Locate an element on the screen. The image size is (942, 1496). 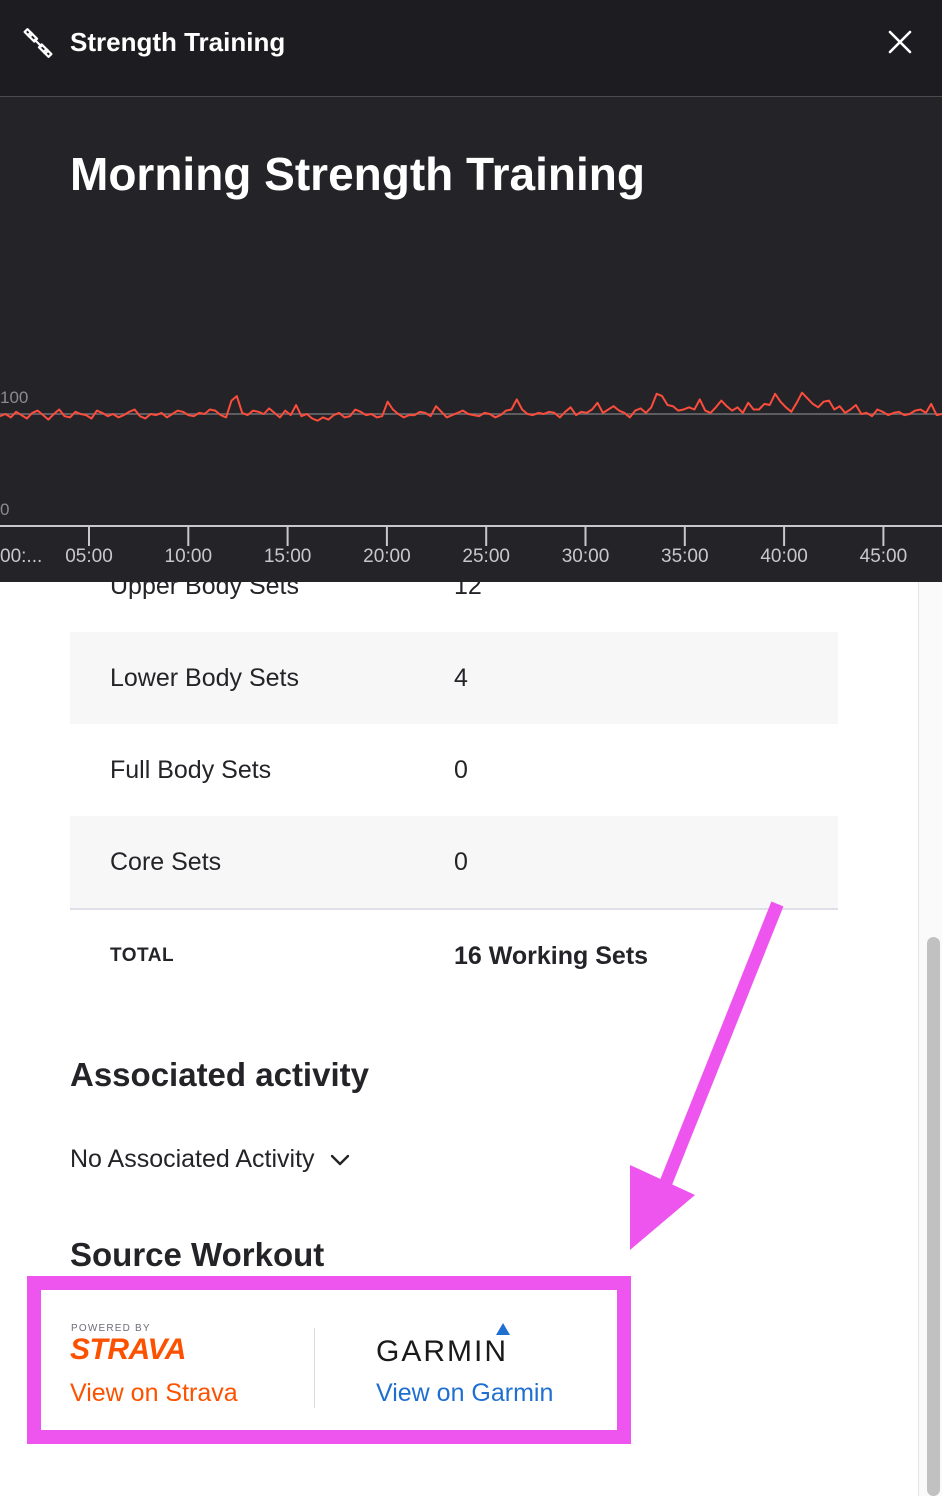
table-row: Lower Body Sets 4 is located at coordinates (454, 678).